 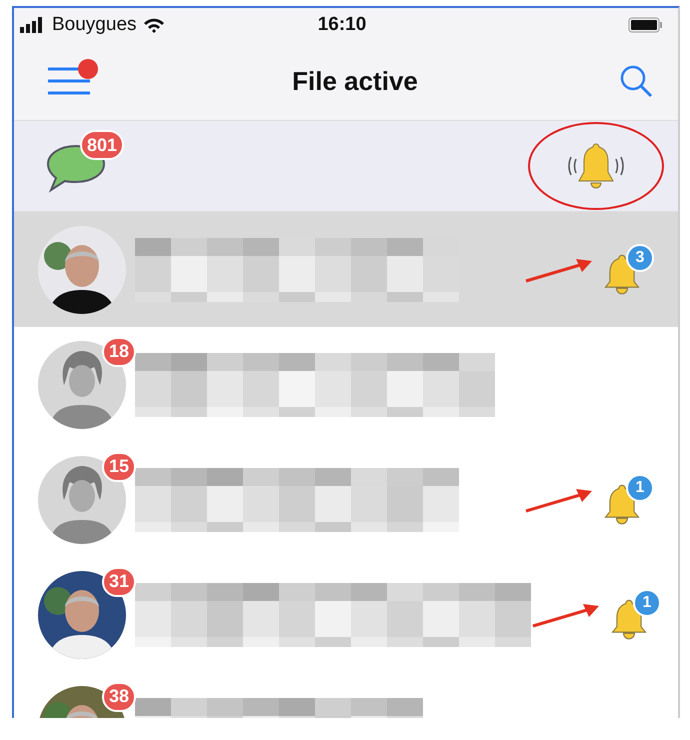 What do you see at coordinates (640, 258) in the screenshot?
I see `alert-count: 3` at bounding box center [640, 258].